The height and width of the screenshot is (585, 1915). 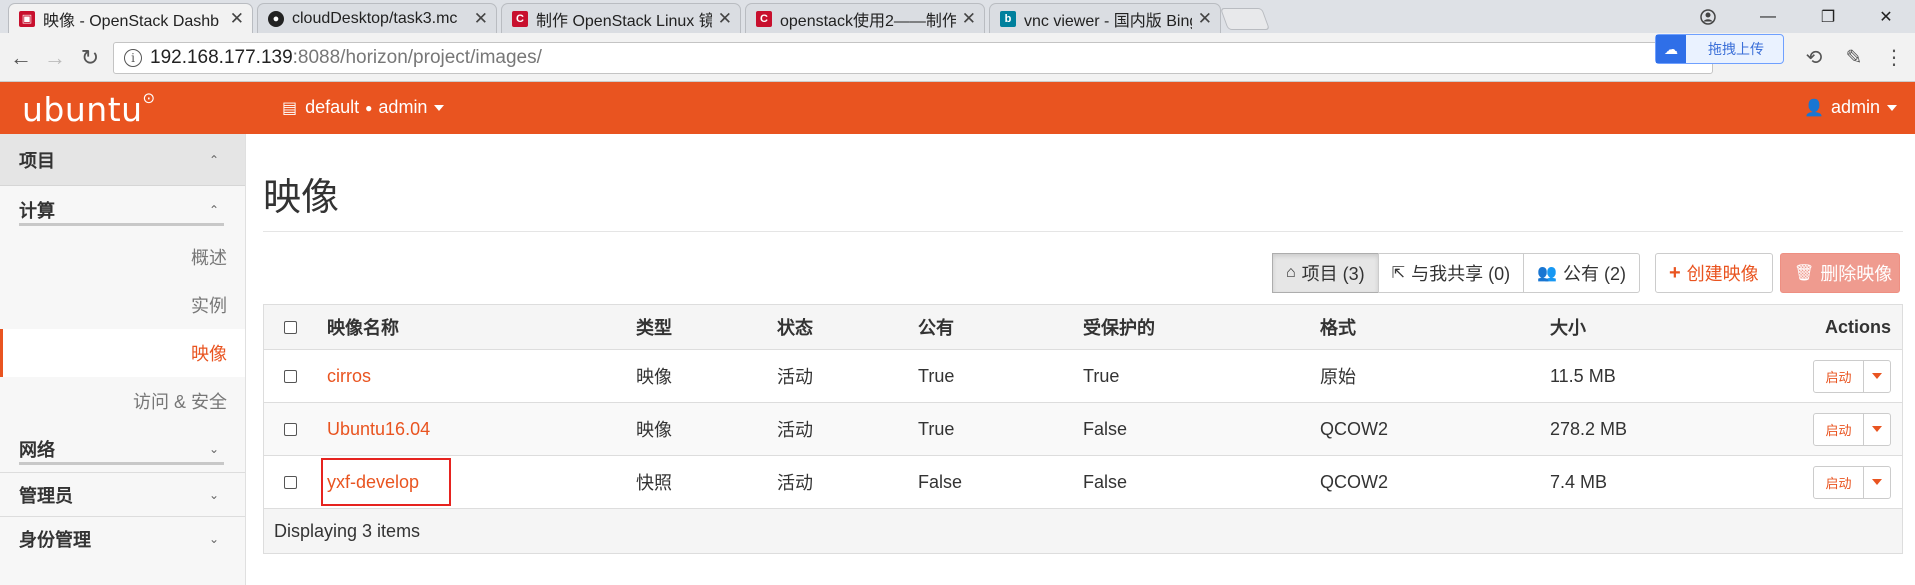 I want to click on sidebar-group-compute: 计算 ⌃, so click(x=122, y=209).